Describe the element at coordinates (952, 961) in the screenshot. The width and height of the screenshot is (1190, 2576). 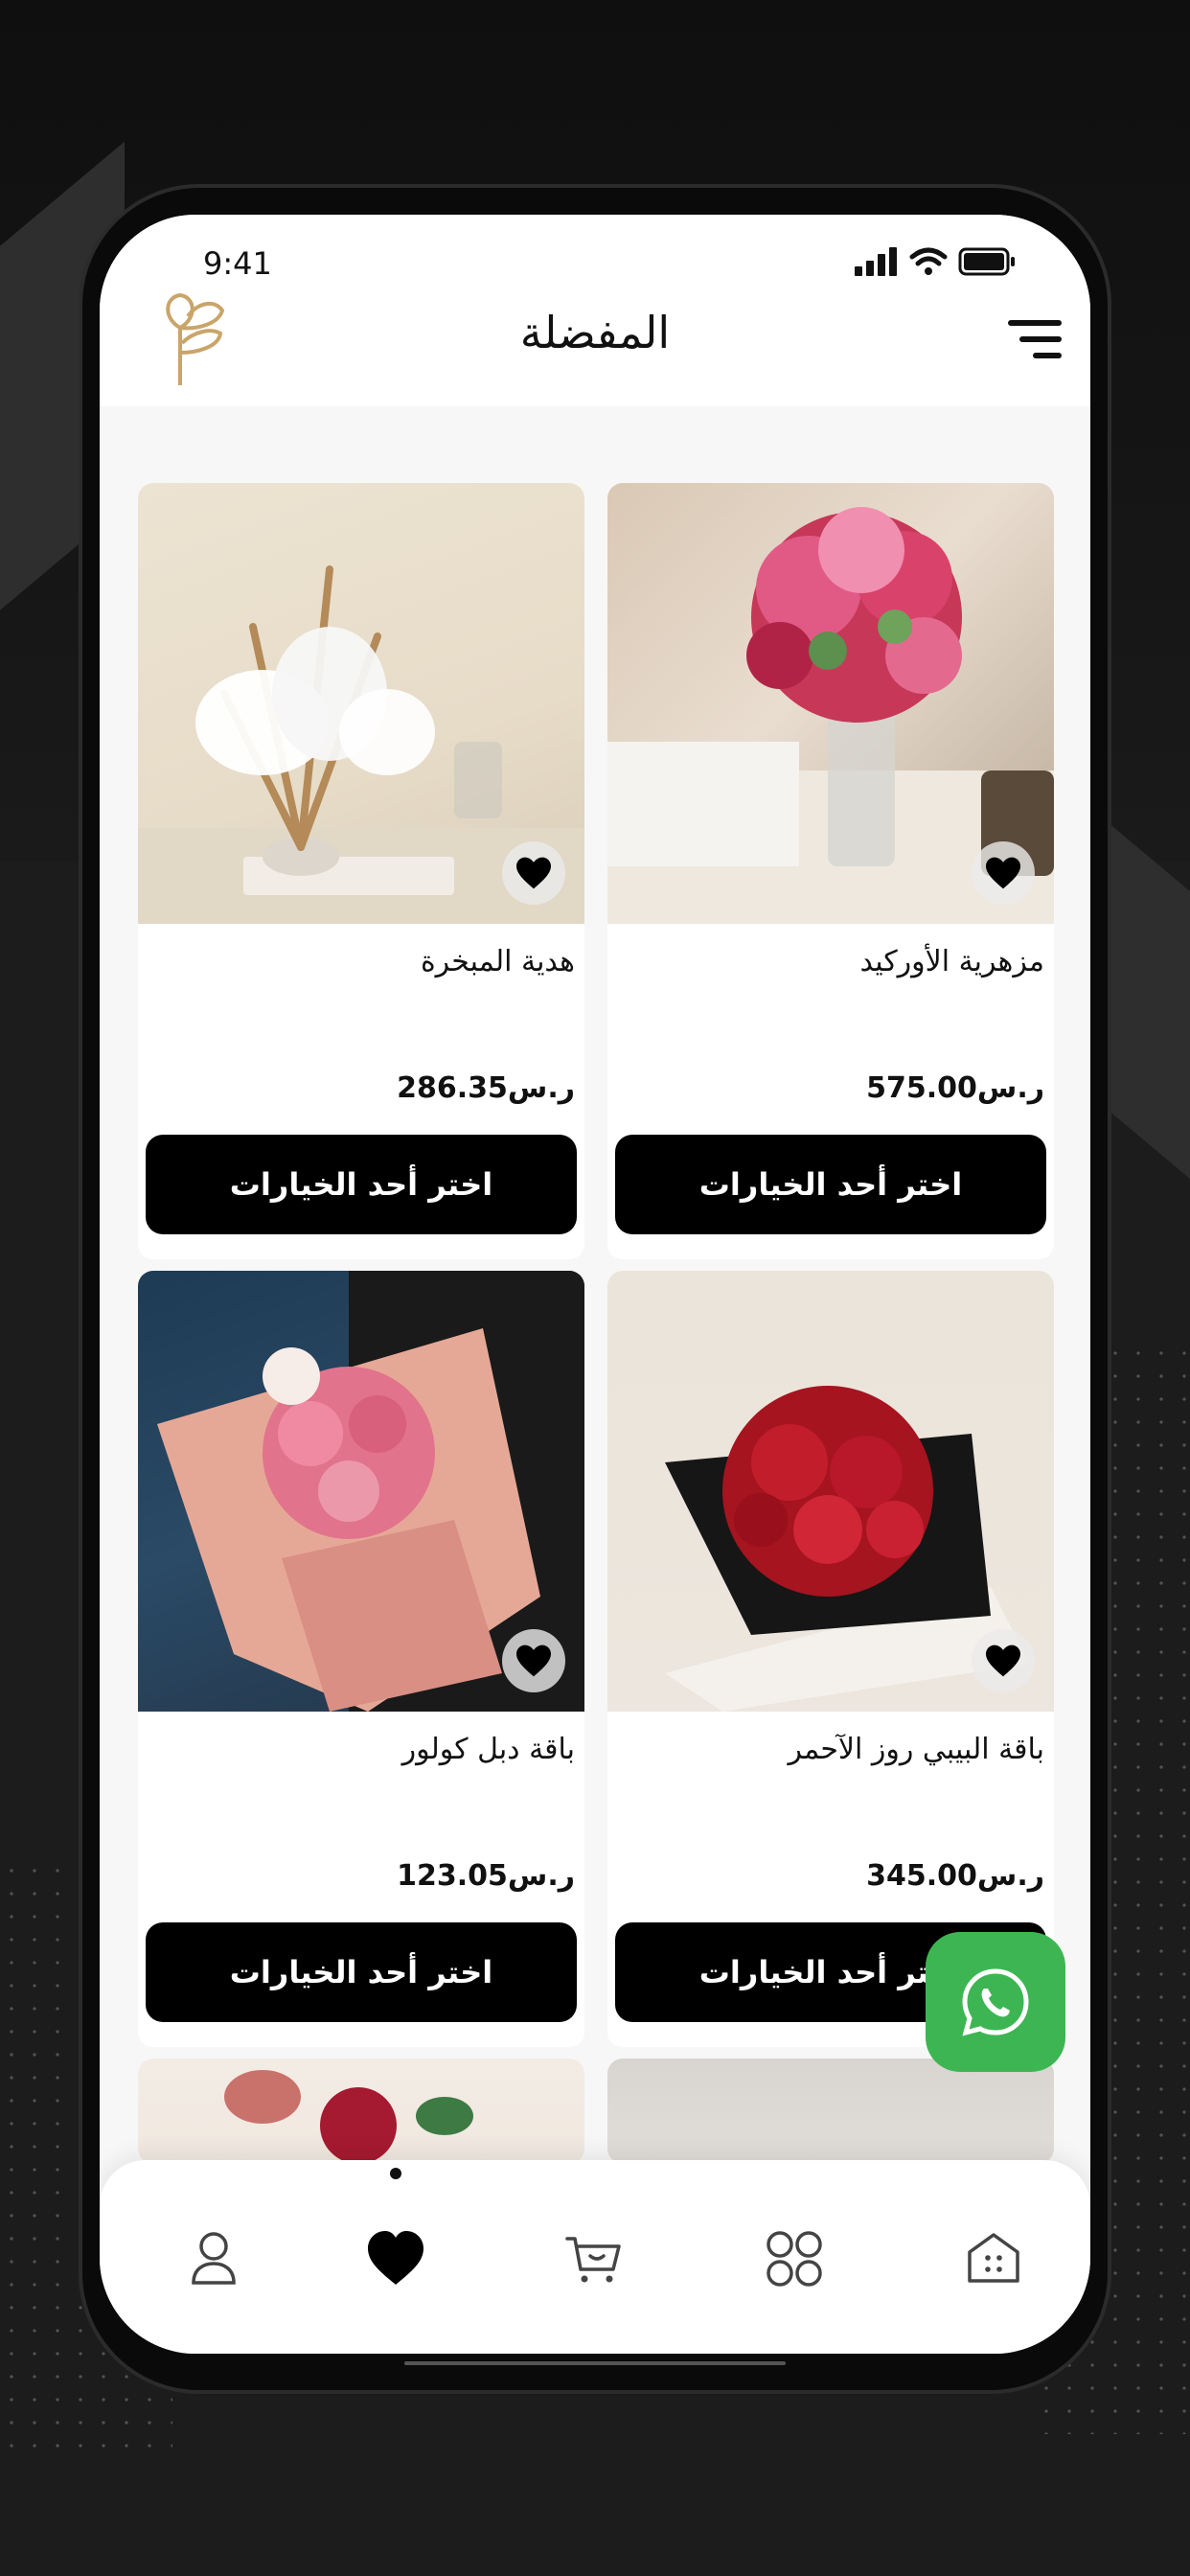
I see `product-name: مزهرية الأوركيد` at that location.